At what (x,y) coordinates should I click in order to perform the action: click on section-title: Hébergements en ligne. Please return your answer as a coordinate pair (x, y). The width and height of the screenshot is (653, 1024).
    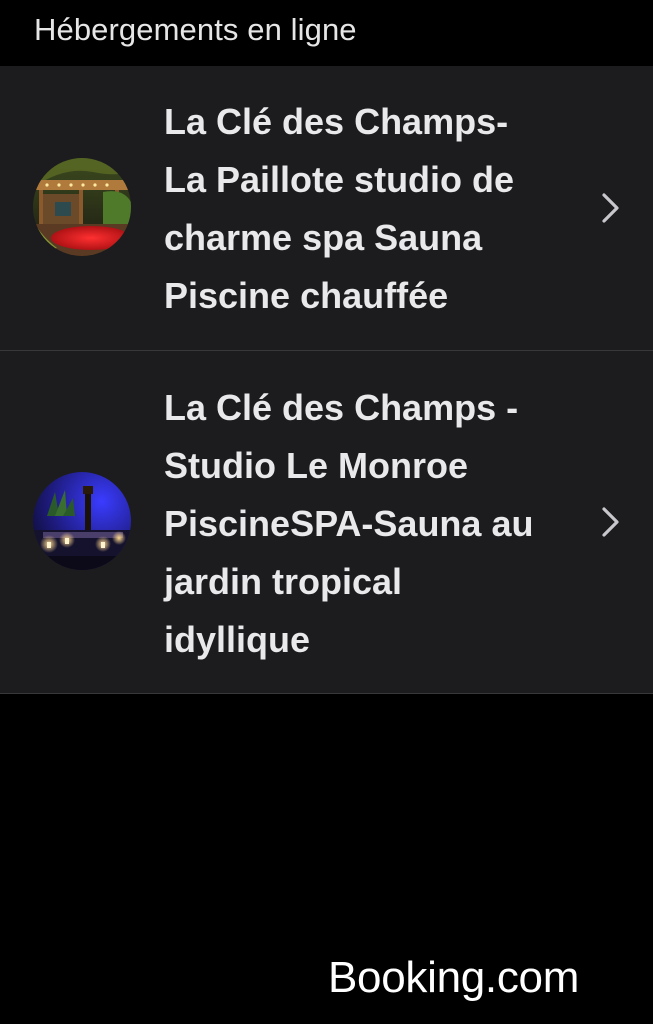
    Looking at the image, I should click on (195, 29).